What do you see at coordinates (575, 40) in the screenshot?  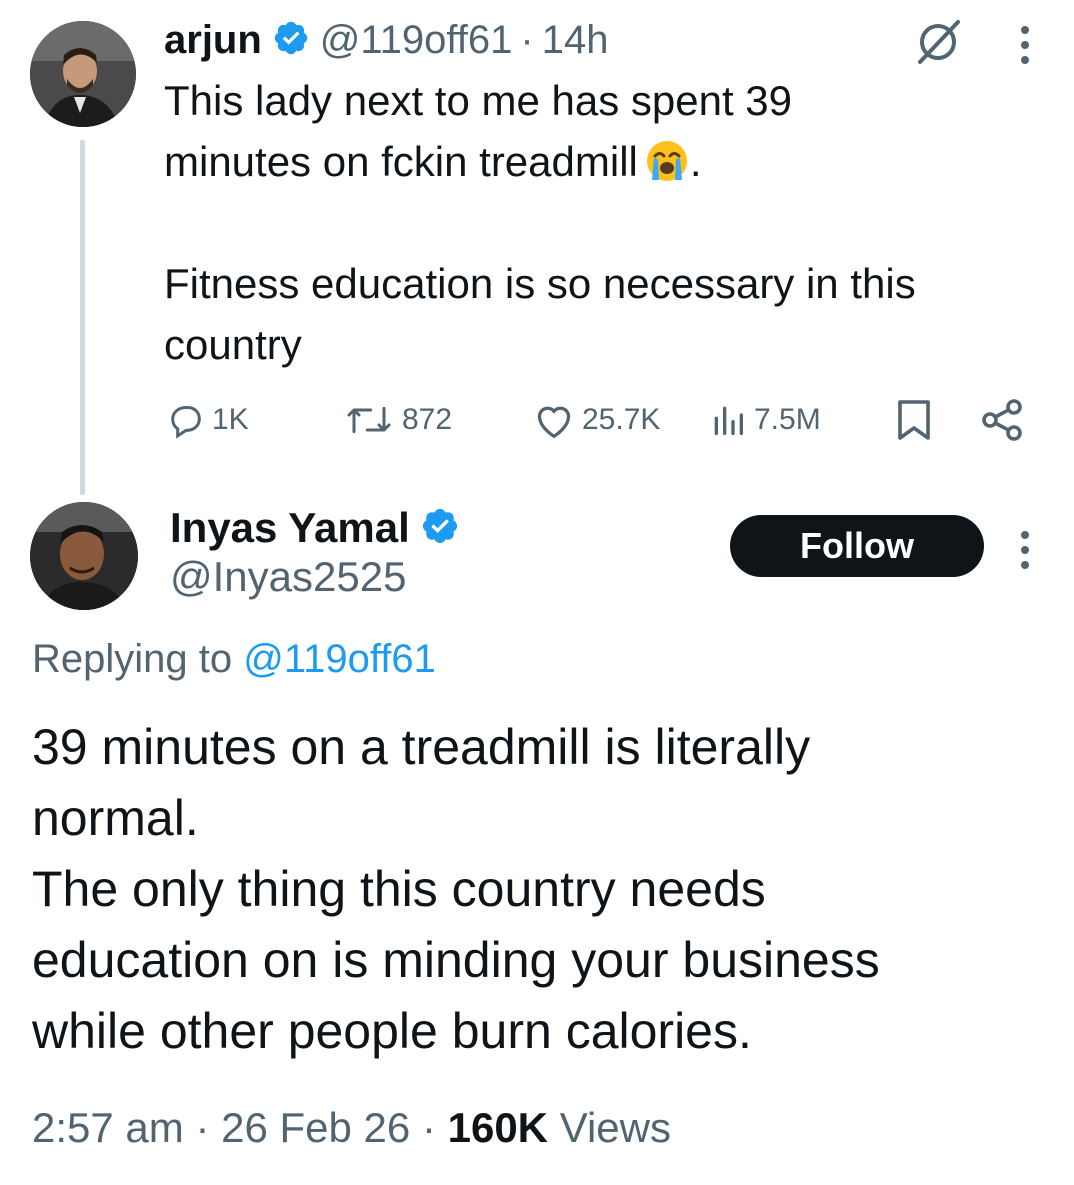 I see `tweet1-timestamp: 14h` at bounding box center [575, 40].